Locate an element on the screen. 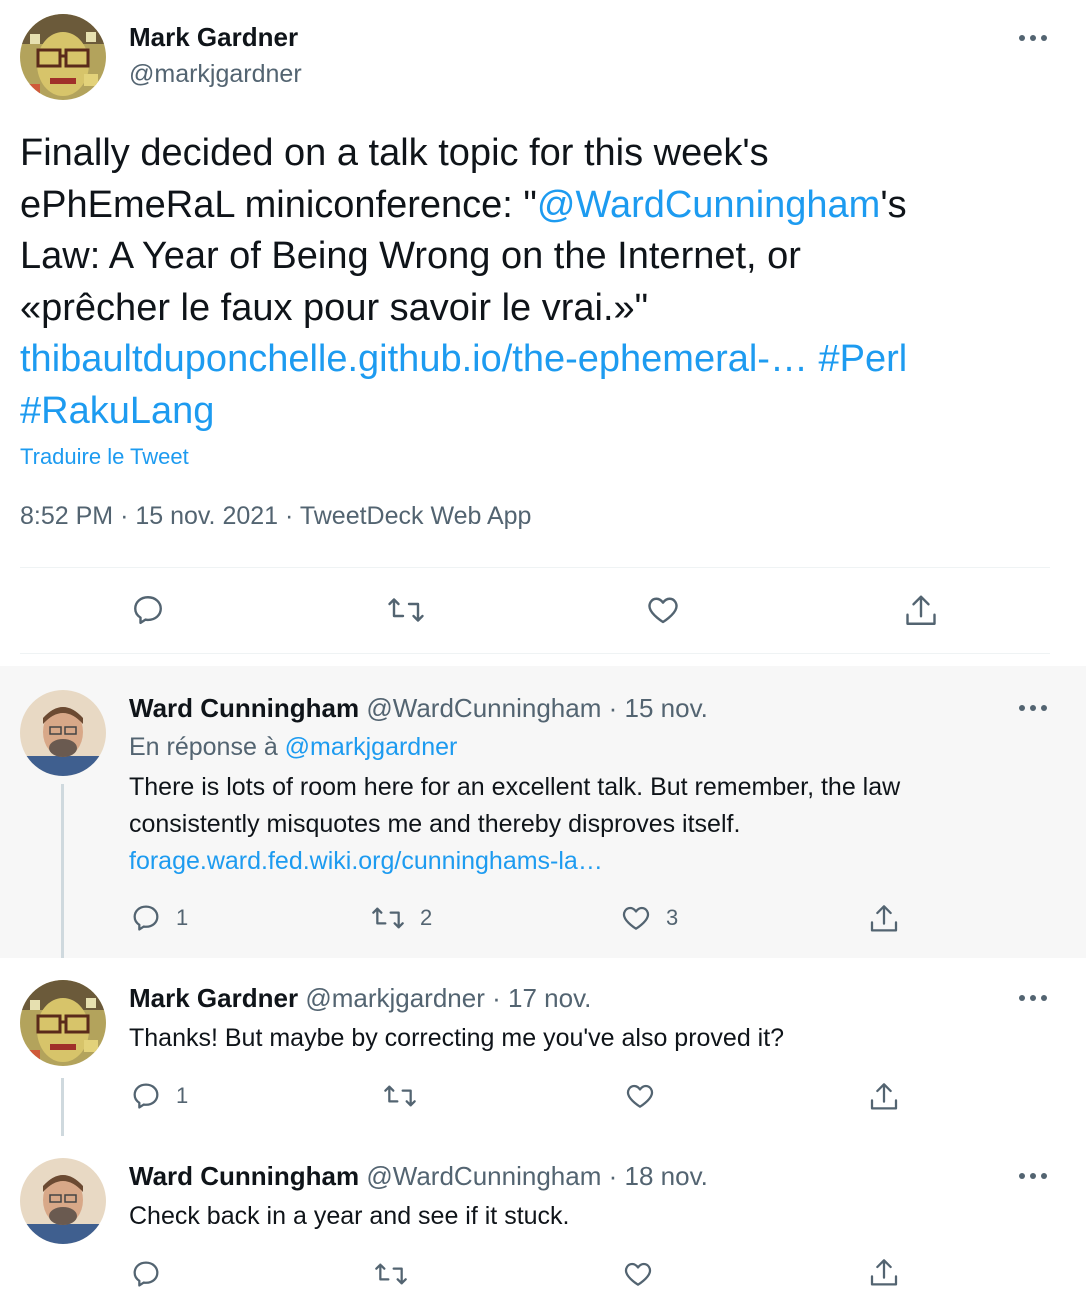 This screenshot has width=1086, height=1293. tweet-date: 18 nov. is located at coordinates (666, 1176).